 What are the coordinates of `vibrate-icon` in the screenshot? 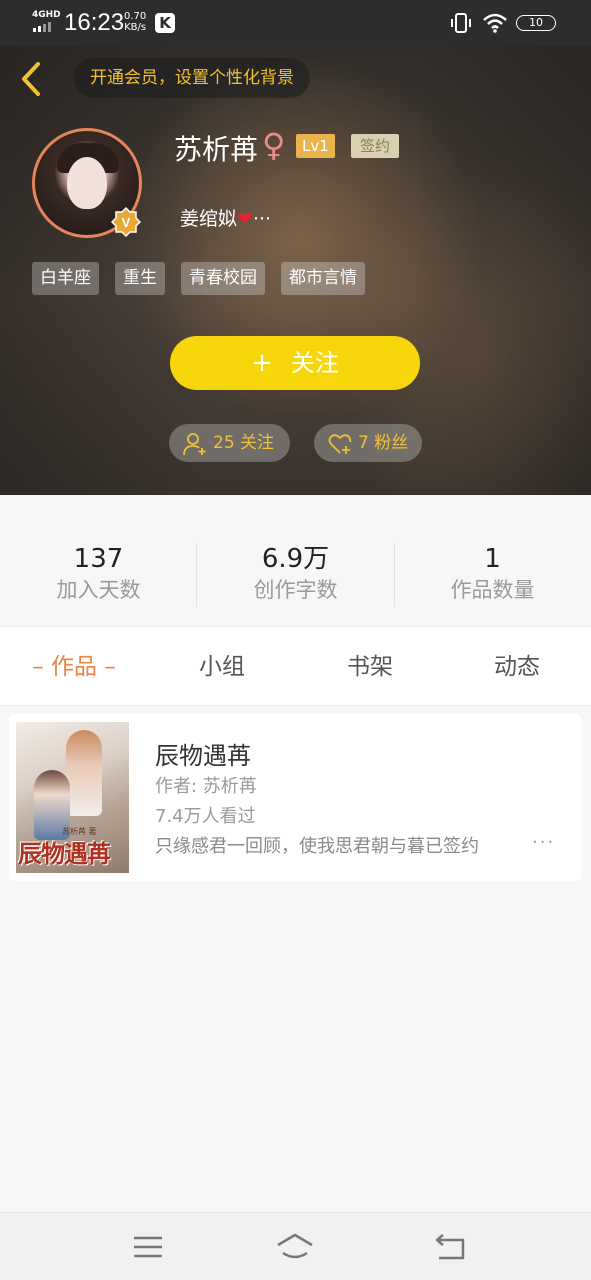 It's located at (461, 23).